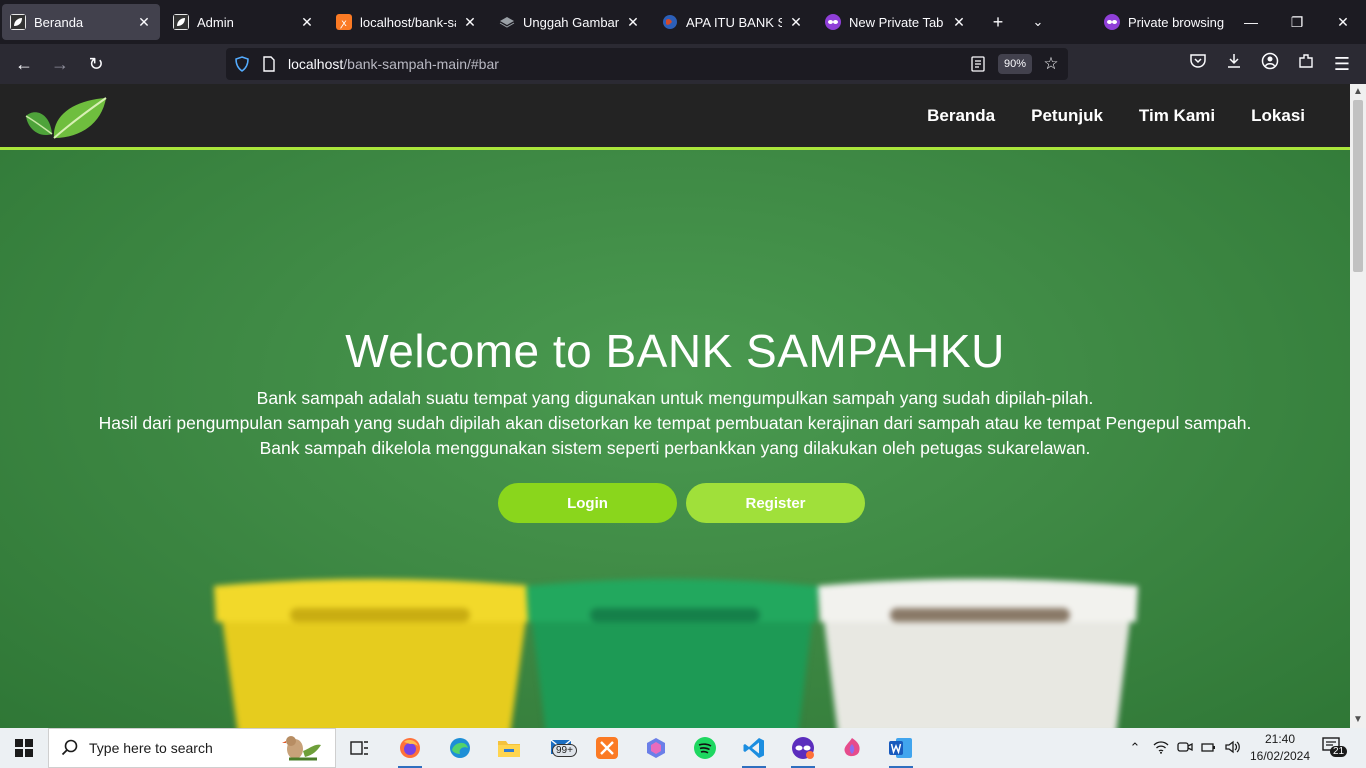 This screenshot has height=768, width=1366. I want to click on windows-start-icon, so click(24, 748).